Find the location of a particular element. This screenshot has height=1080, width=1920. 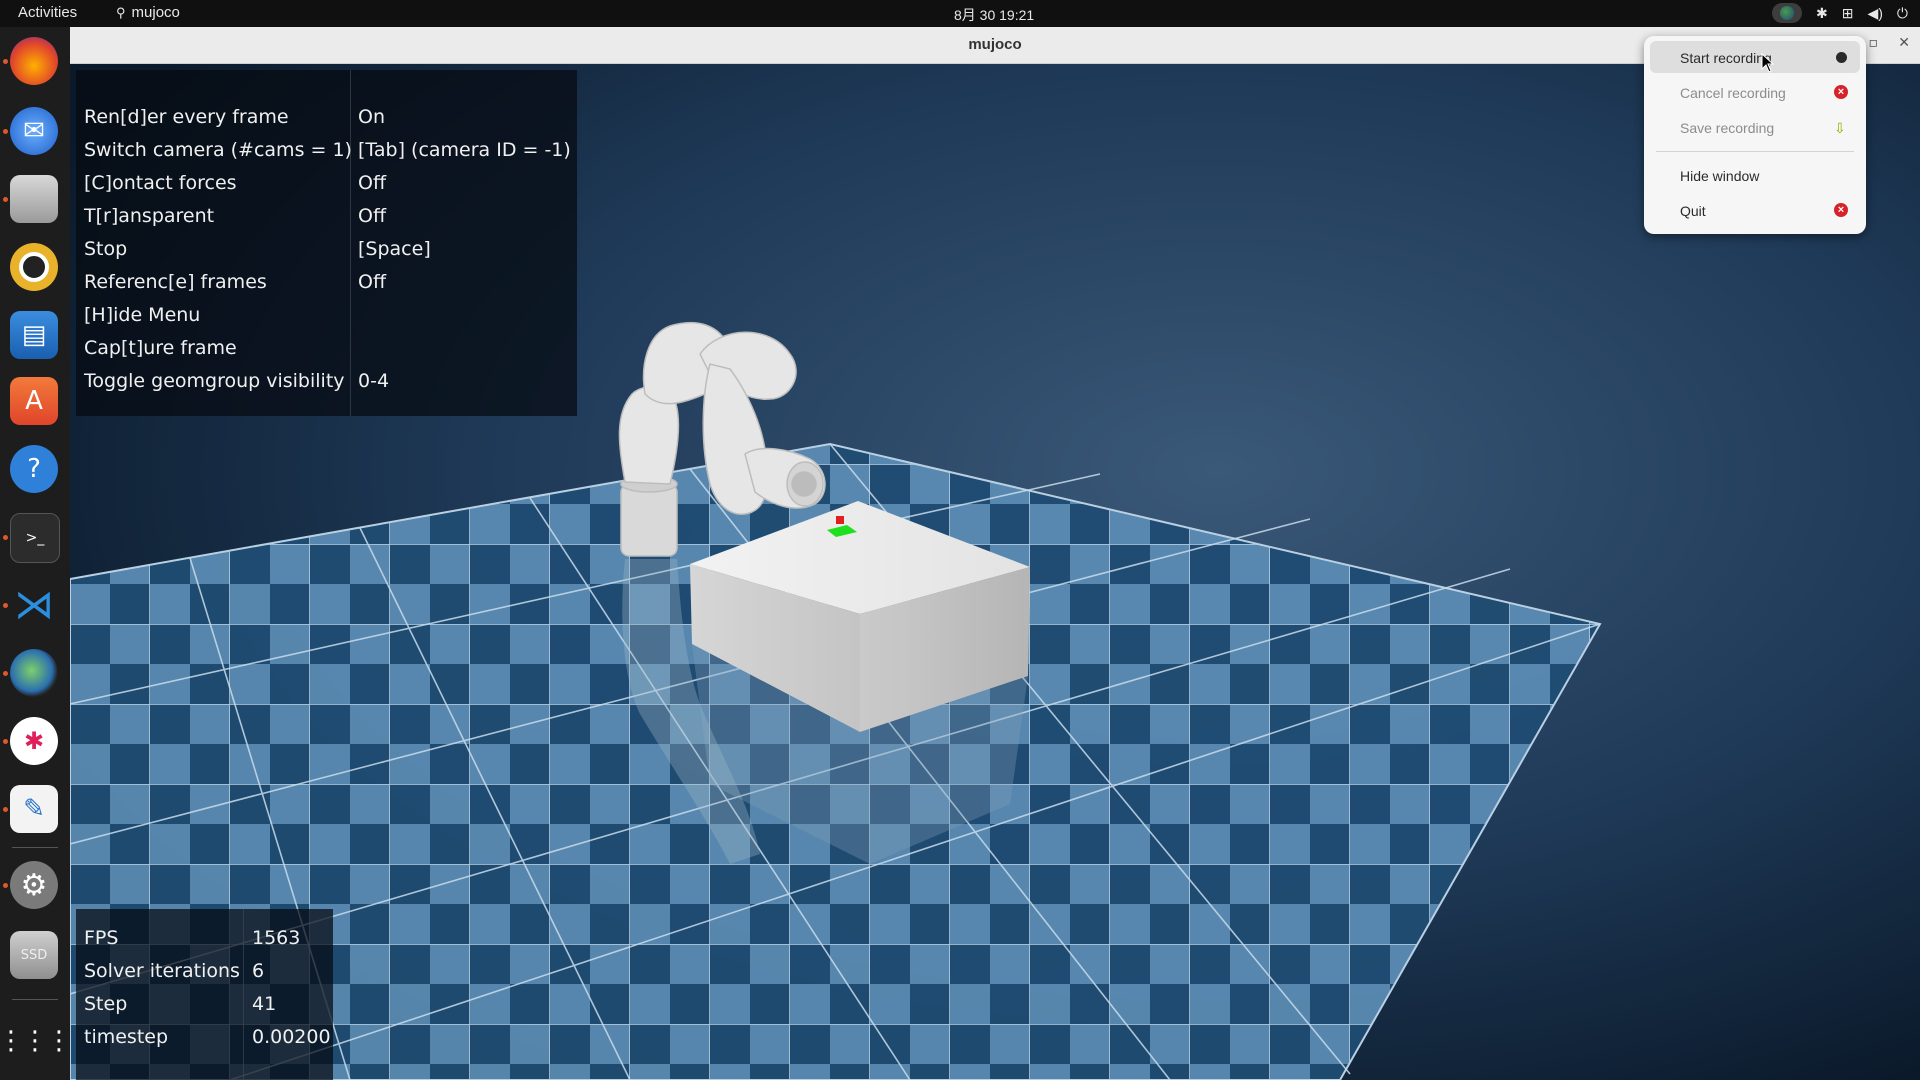

window-titlebar: mujoco ▫ ✕ is located at coordinates (995, 45).